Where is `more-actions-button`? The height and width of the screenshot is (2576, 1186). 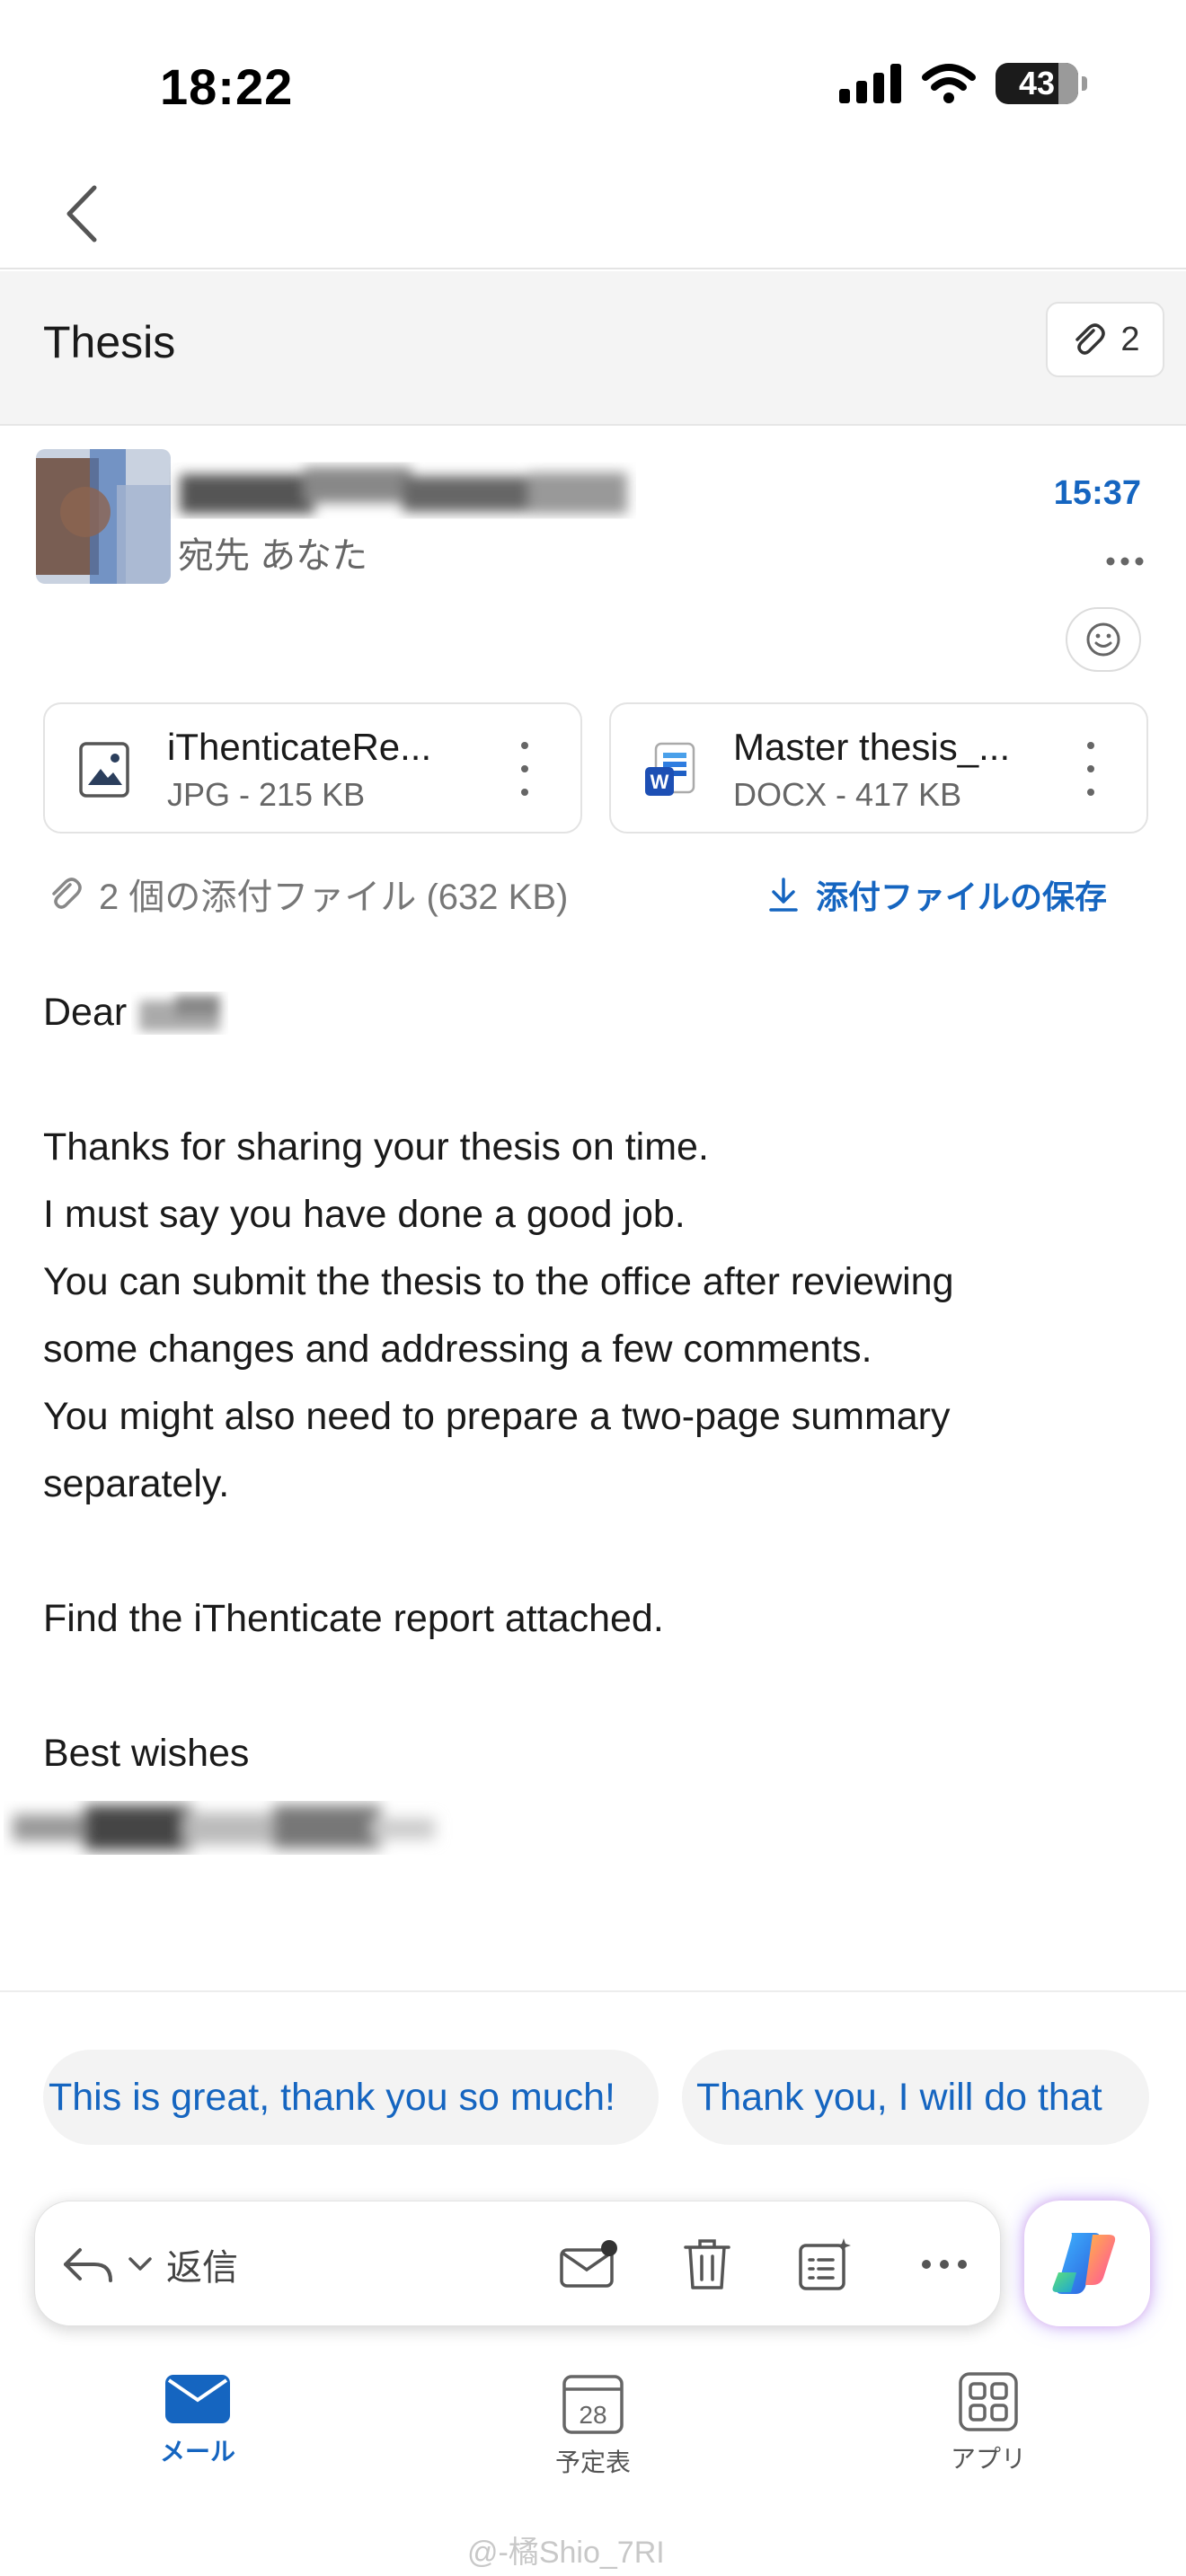 more-actions-button is located at coordinates (944, 2264).